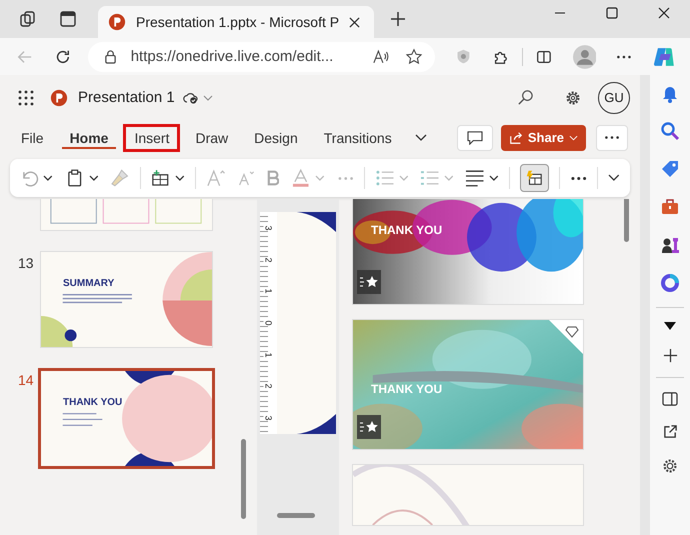 Image resolution: width=690 pixels, height=535 pixels. I want to click on designer-icon, so click(534, 178).